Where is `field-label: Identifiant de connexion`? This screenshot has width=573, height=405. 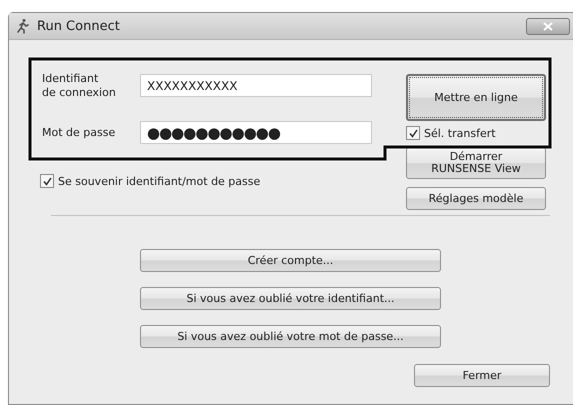
field-label: Identifiant de connexion is located at coordinates (79, 86).